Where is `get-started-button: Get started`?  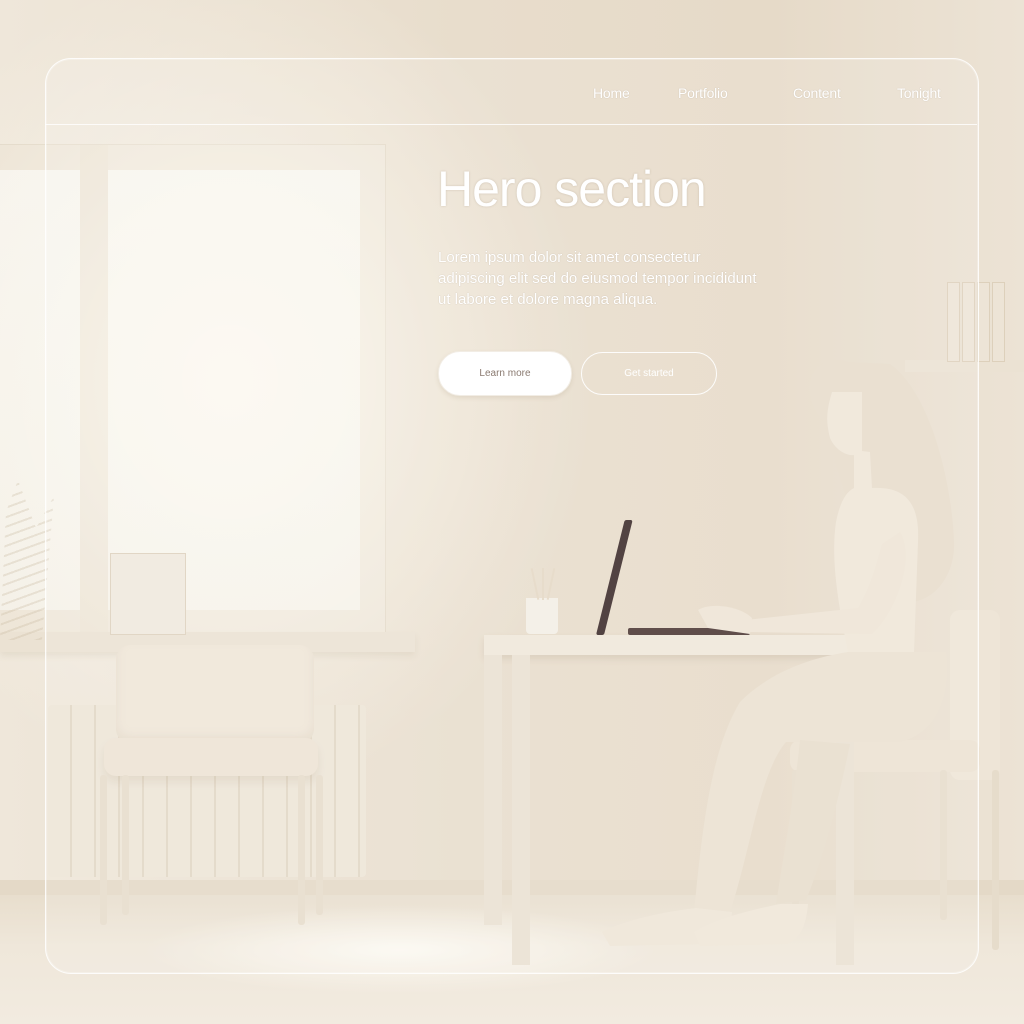 get-started-button: Get started is located at coordinates (649, 373).